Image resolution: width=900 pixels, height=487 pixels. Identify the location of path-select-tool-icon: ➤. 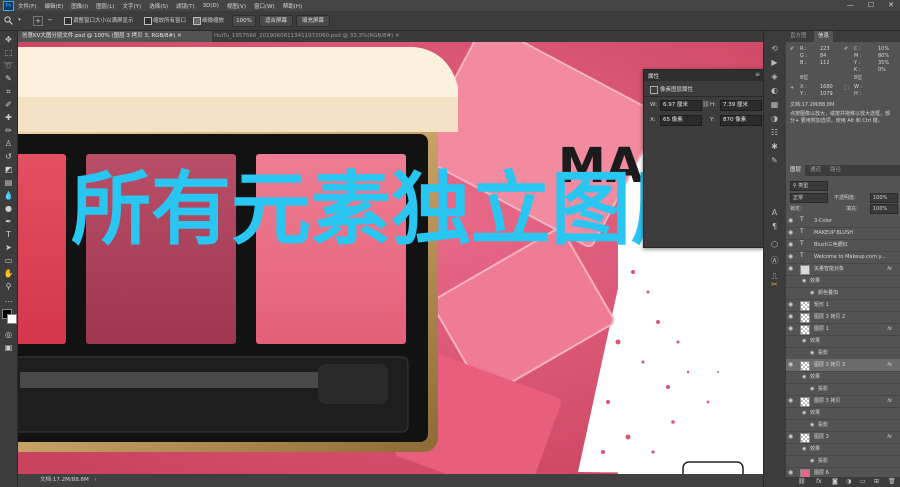
(8, 247).